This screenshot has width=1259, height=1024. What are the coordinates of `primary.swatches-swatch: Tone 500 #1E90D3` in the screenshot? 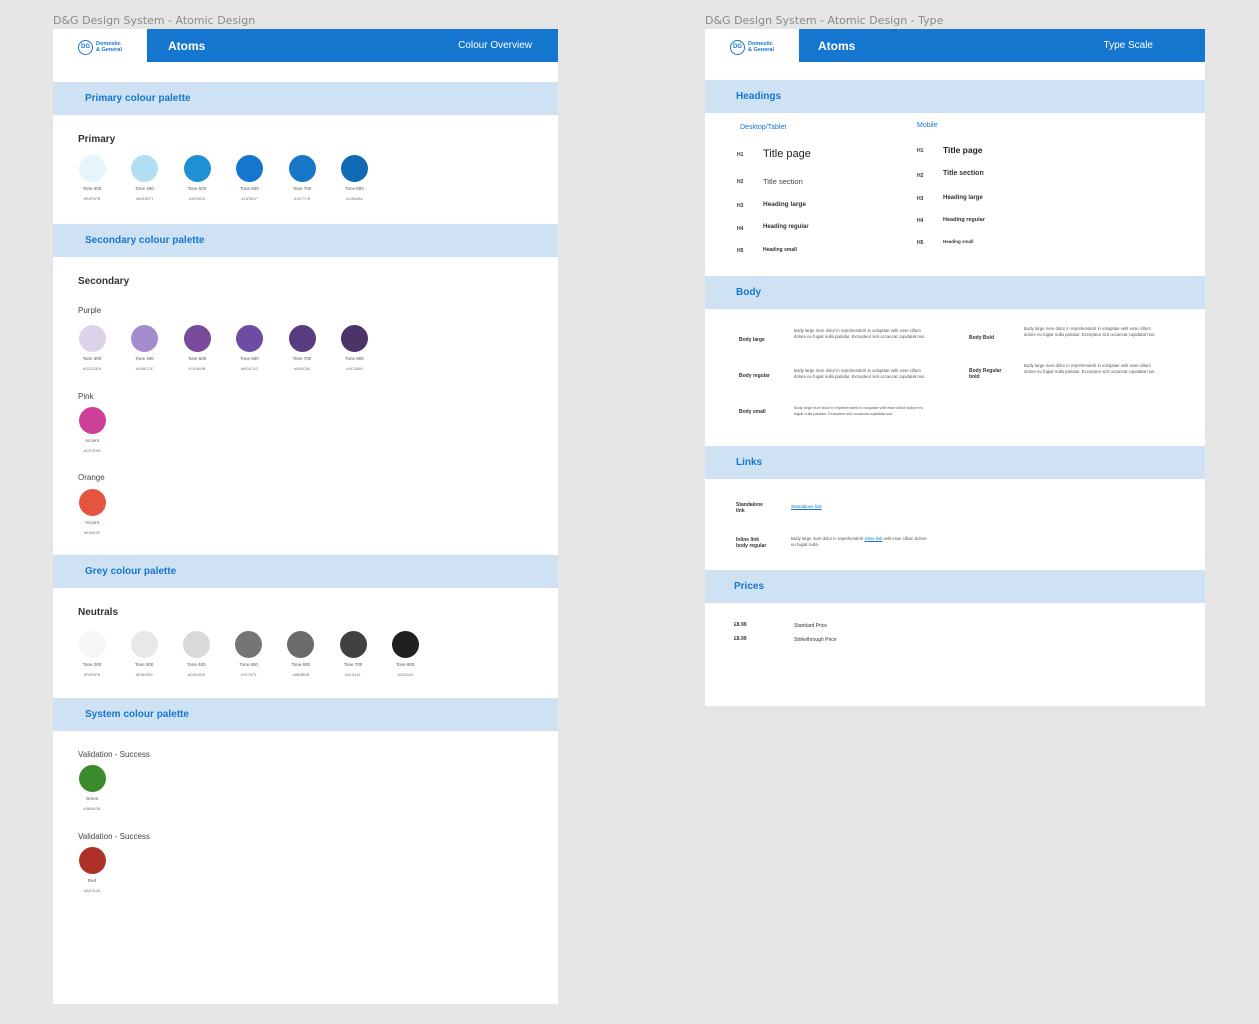 It's located at (197, 178).